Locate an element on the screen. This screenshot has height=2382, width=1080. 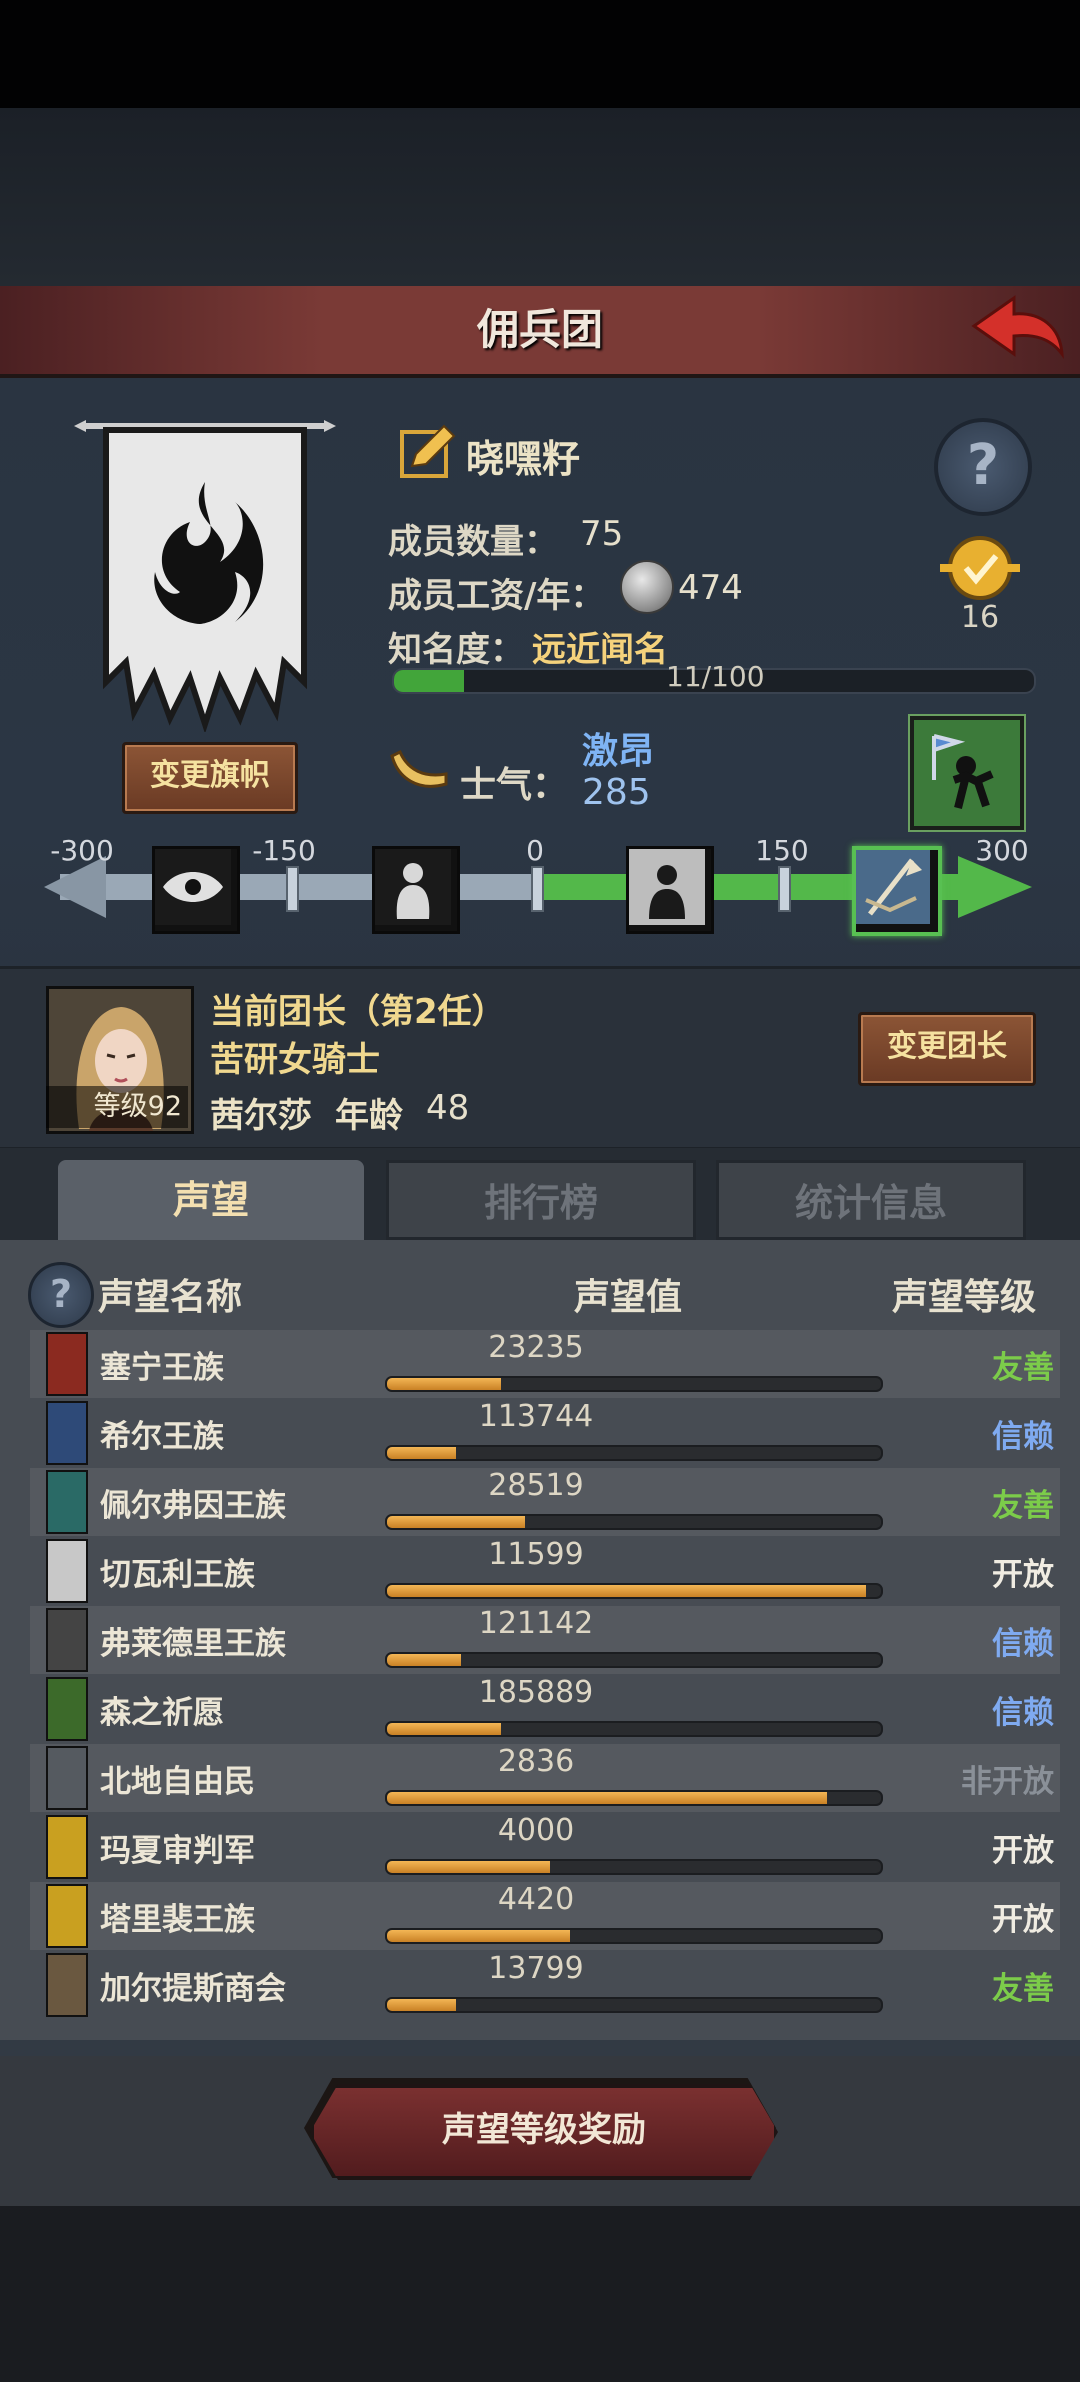
reputation-row: 希尔王族 113744 信赖 is located at coordinates (545, 1433).